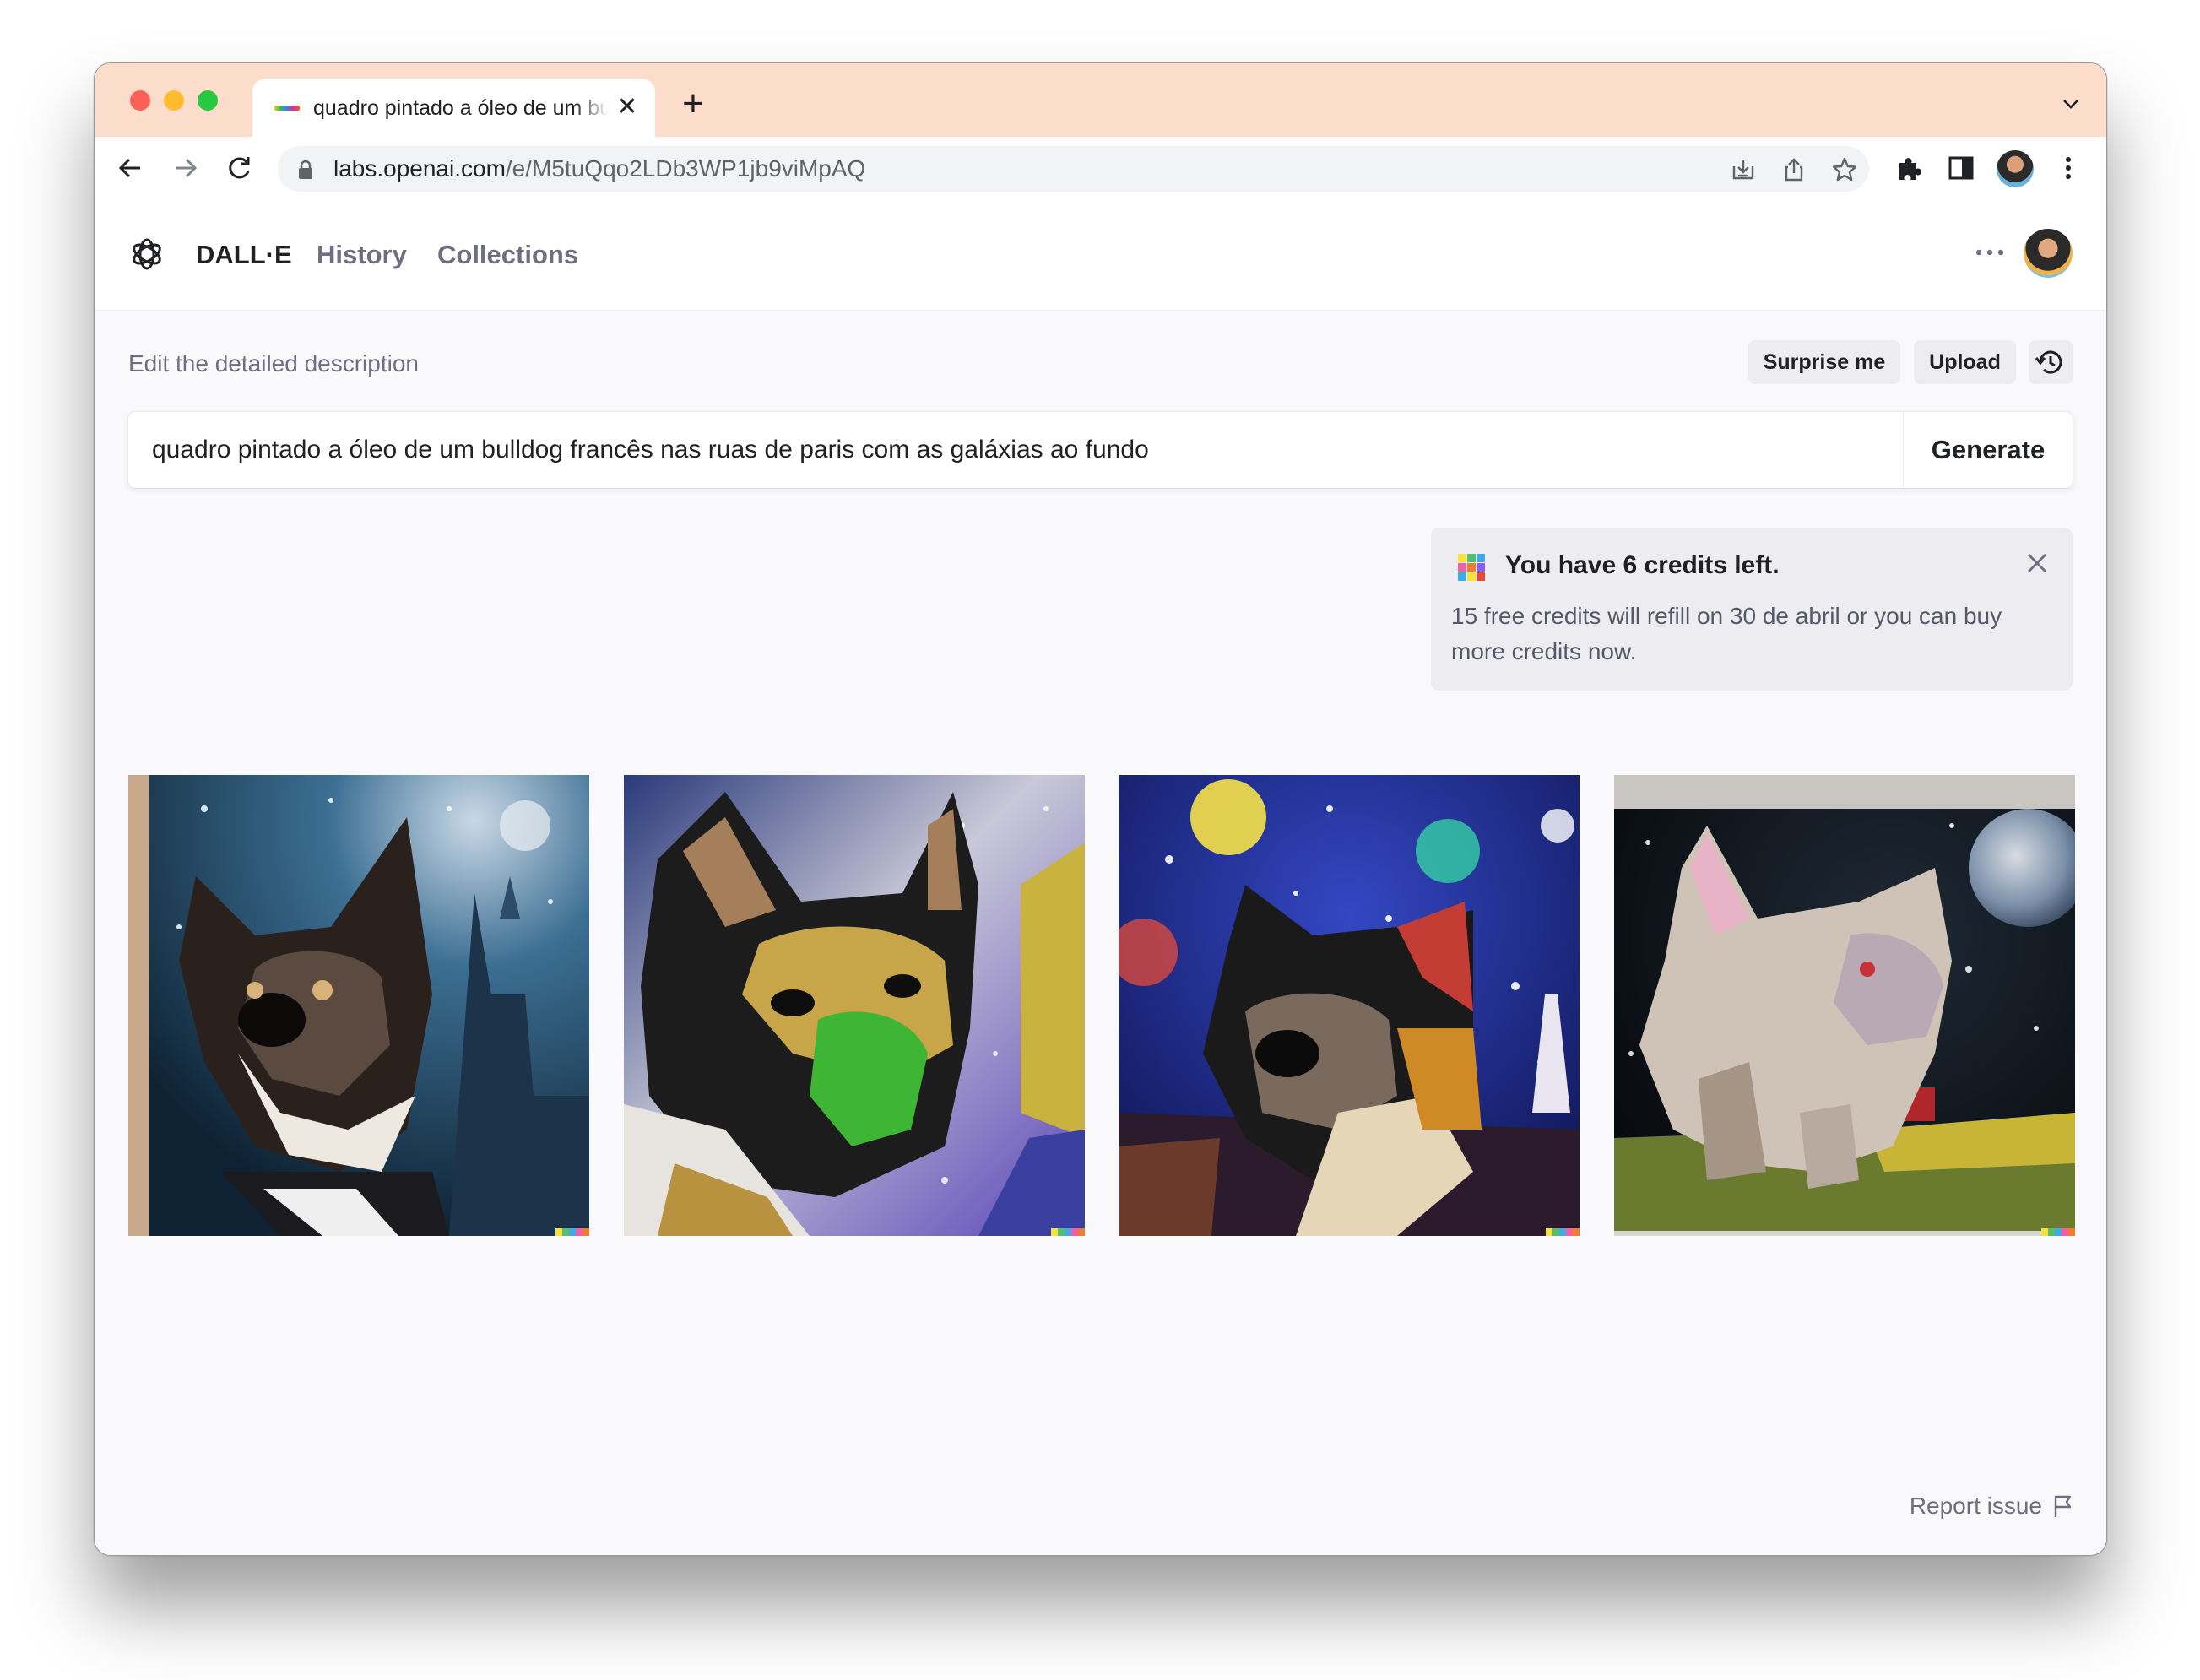 Image resolution: width=2200 pixels, height=1680 pixels. What do you see at coordinates (174, 100) in the screenshot?
I see `minimize-window-button` at bounding box center [174, 100].